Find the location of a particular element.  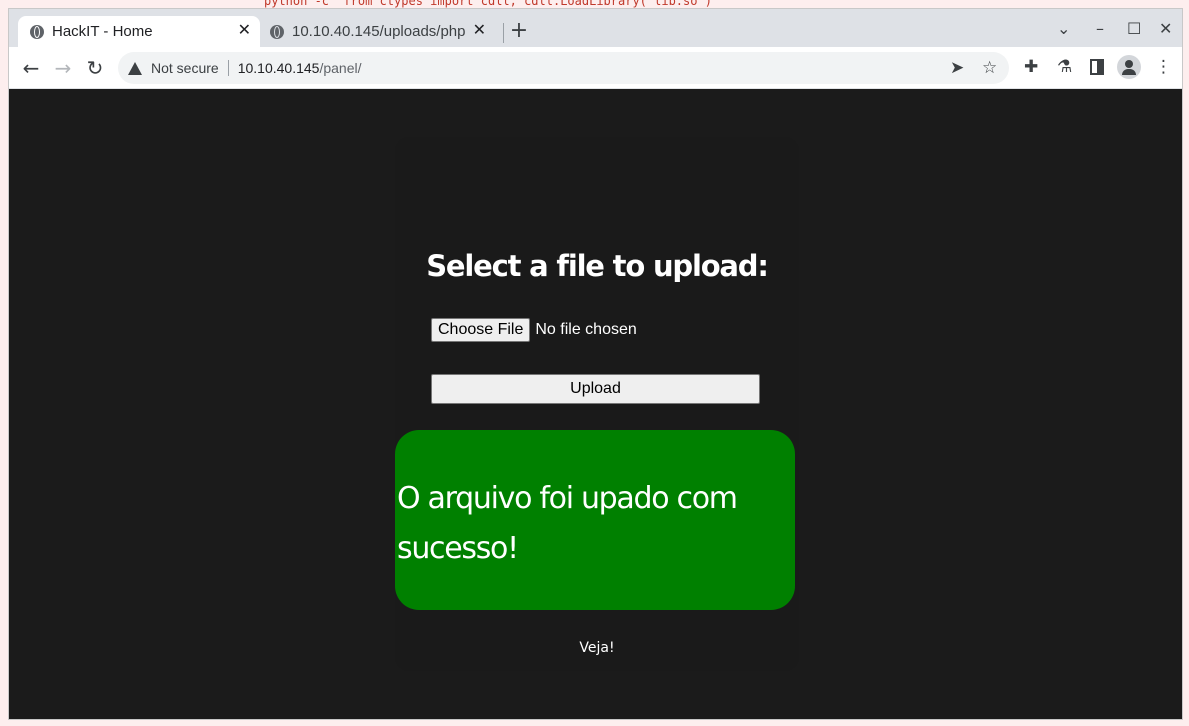

upload-button: Upload is located at coordinates (595, 389).